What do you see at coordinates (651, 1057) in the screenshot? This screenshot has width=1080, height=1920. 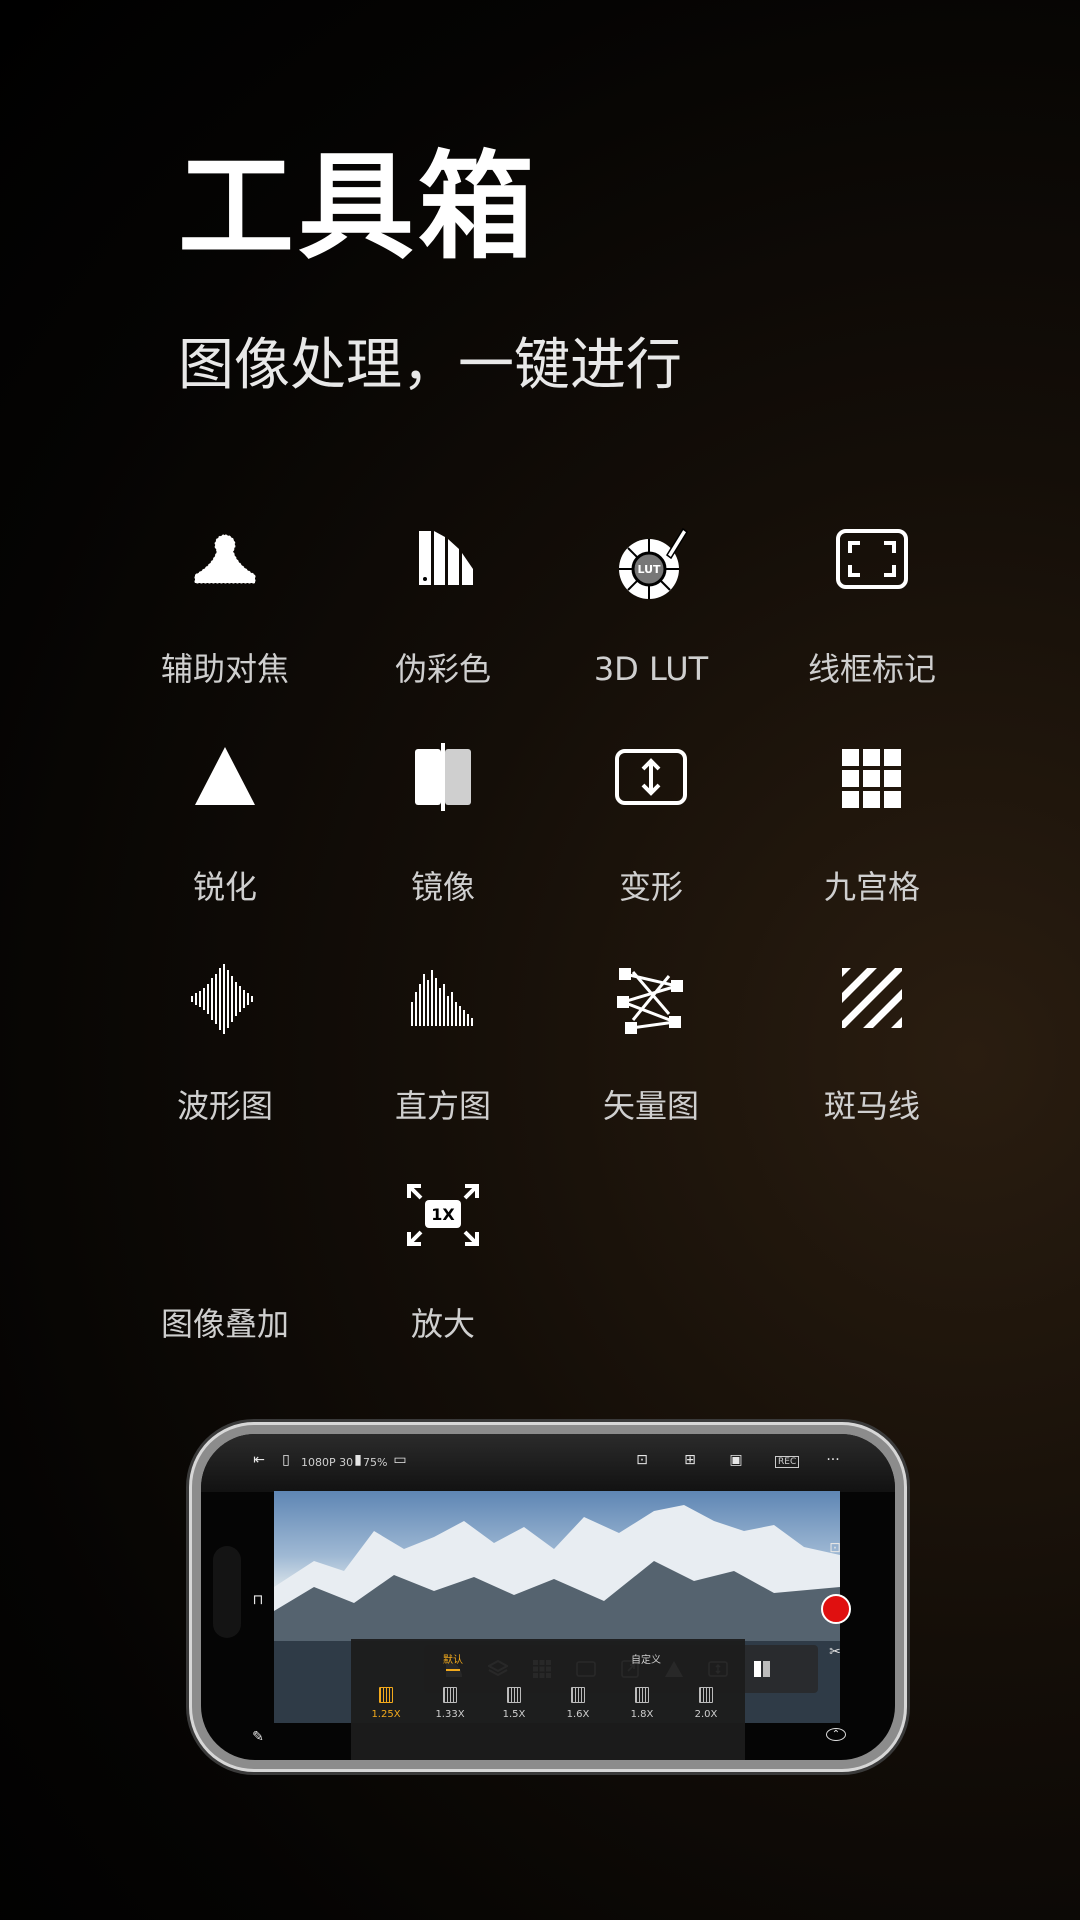 I see `tool-vectorscope: 矢量图` at bounding box center [651, 1057].